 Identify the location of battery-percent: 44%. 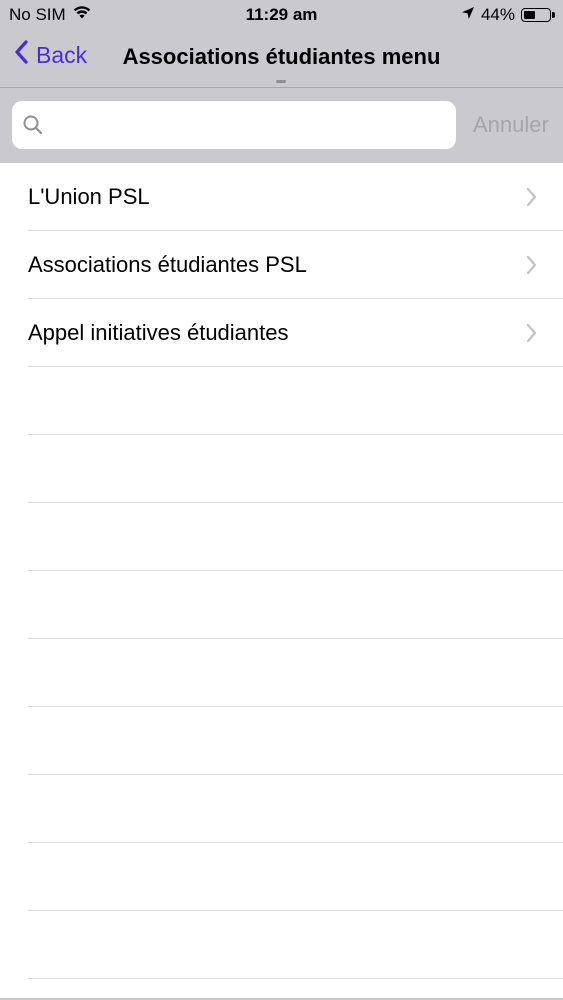
(497, 14).